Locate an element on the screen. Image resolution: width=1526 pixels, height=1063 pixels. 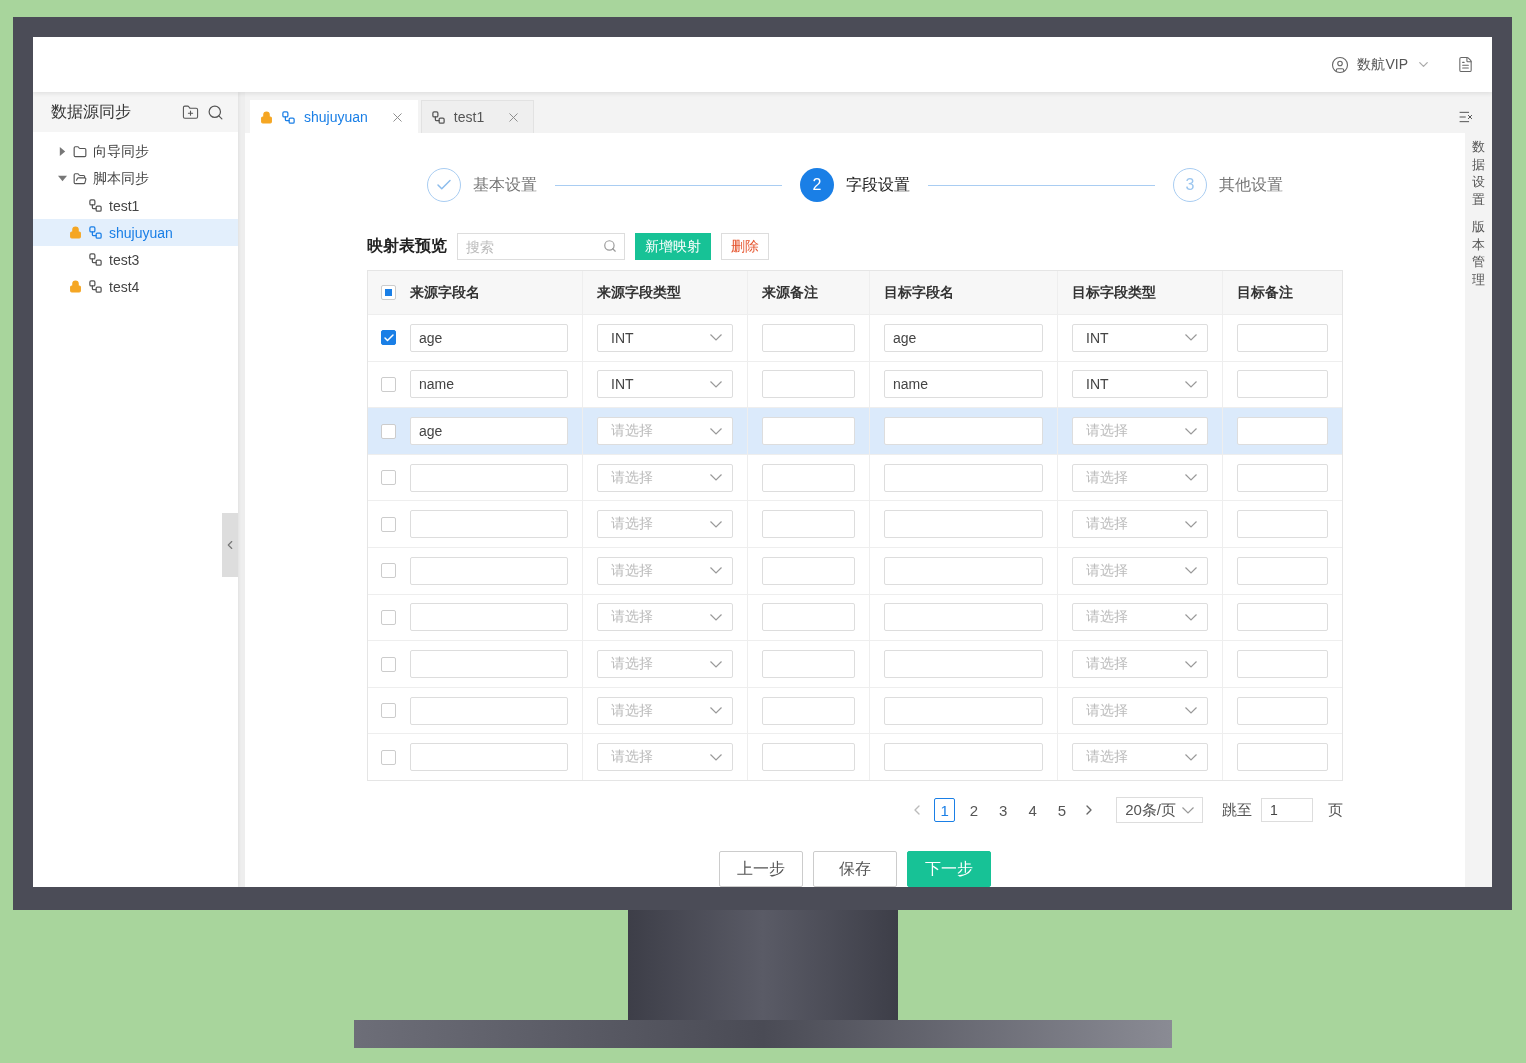
side-tab: 版本管理 is located at coordinates (1478, 253).